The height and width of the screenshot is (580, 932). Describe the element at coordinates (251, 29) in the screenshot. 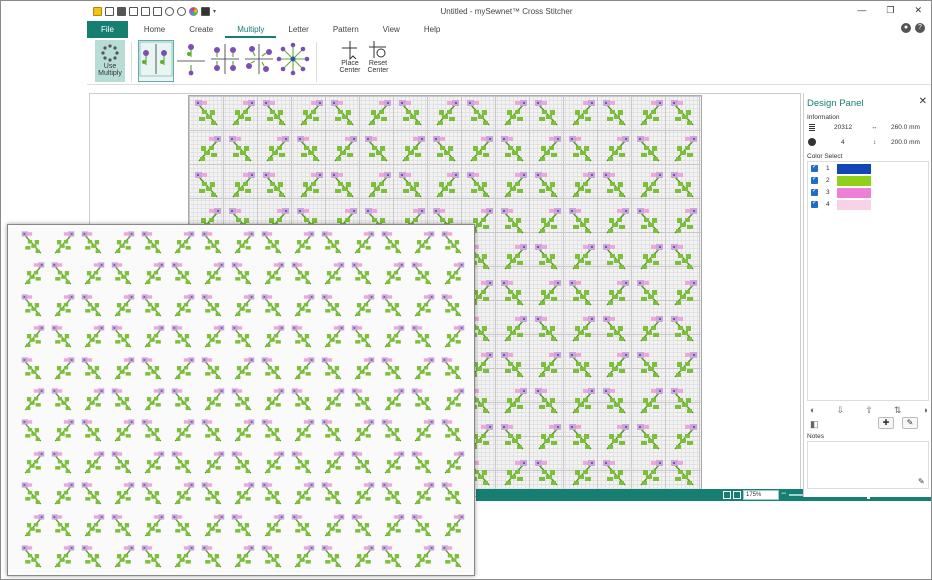

I see `tab-multiply: Multiply` at that location.